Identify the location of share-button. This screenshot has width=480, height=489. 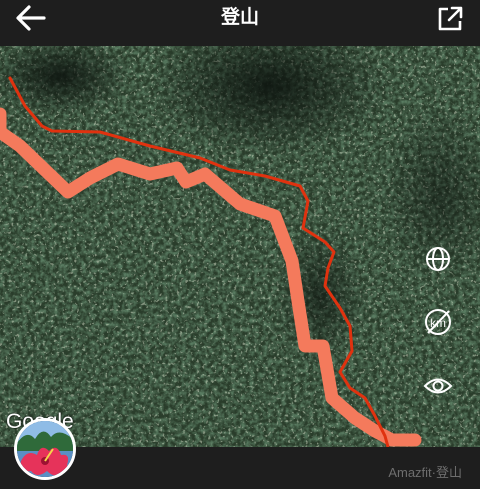
(450, 19).